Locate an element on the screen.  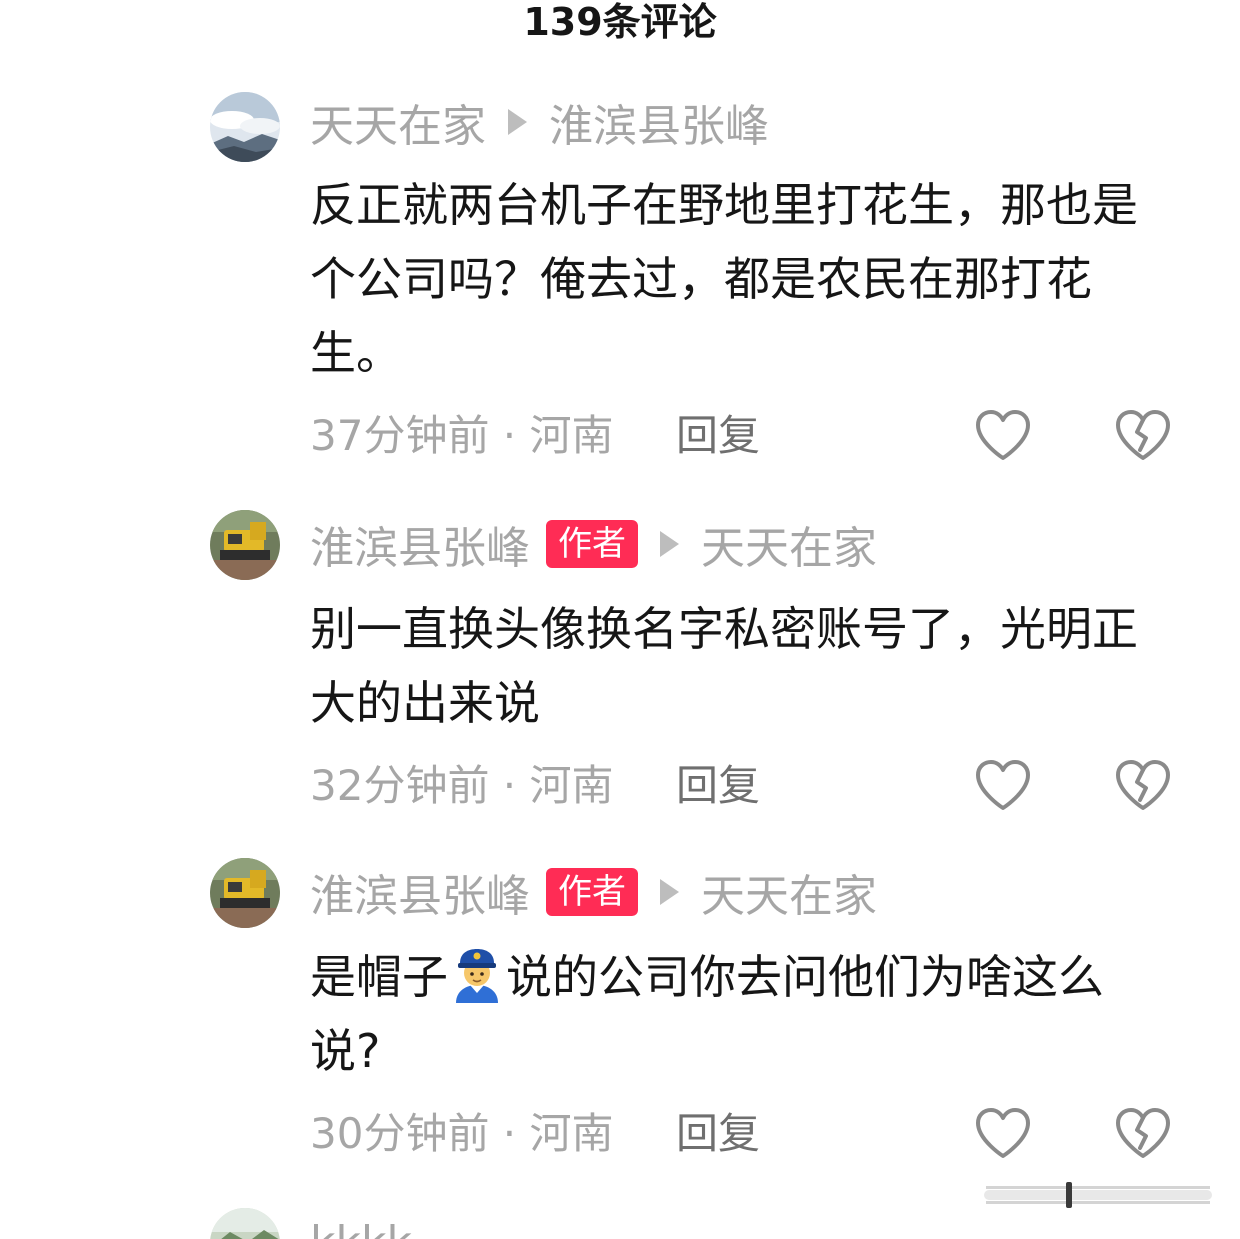
comment-text: 是帽子 说的公司你去问他们为啥这么说? is located at coordinates (740, 1014).